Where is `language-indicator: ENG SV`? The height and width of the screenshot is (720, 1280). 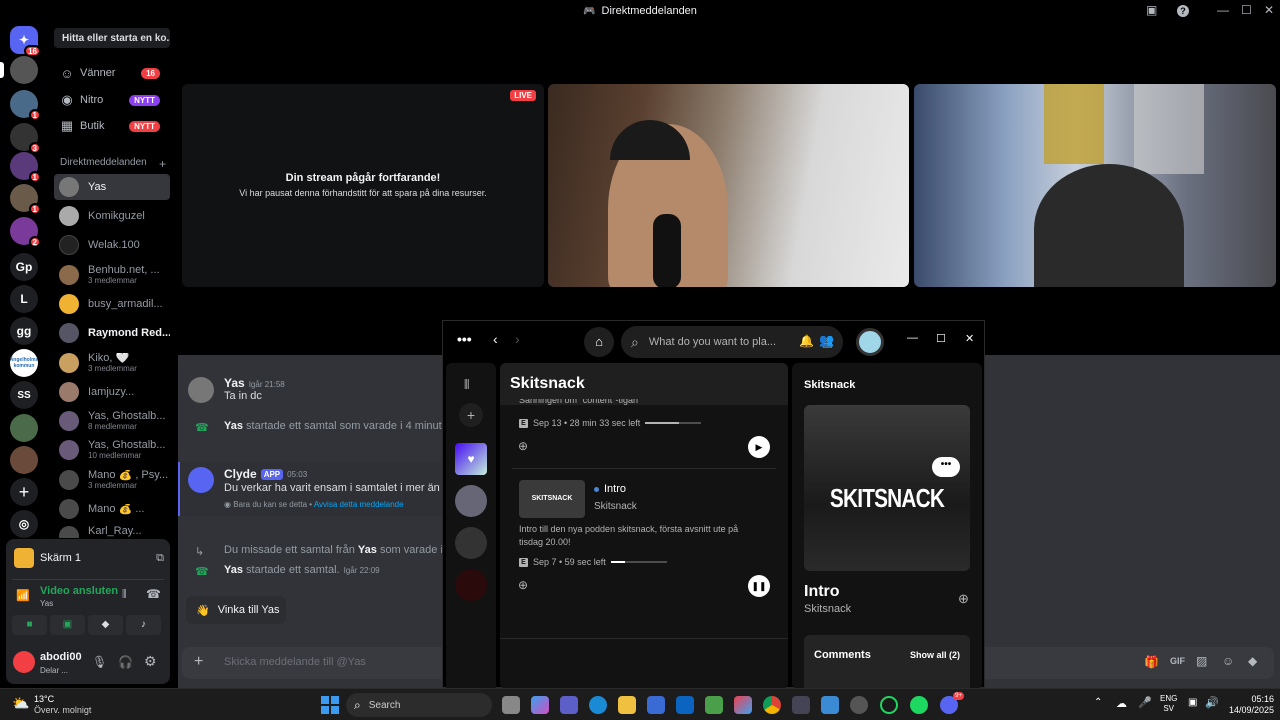
language-indicator: ENG SV is located at coordinates (1168, 704).